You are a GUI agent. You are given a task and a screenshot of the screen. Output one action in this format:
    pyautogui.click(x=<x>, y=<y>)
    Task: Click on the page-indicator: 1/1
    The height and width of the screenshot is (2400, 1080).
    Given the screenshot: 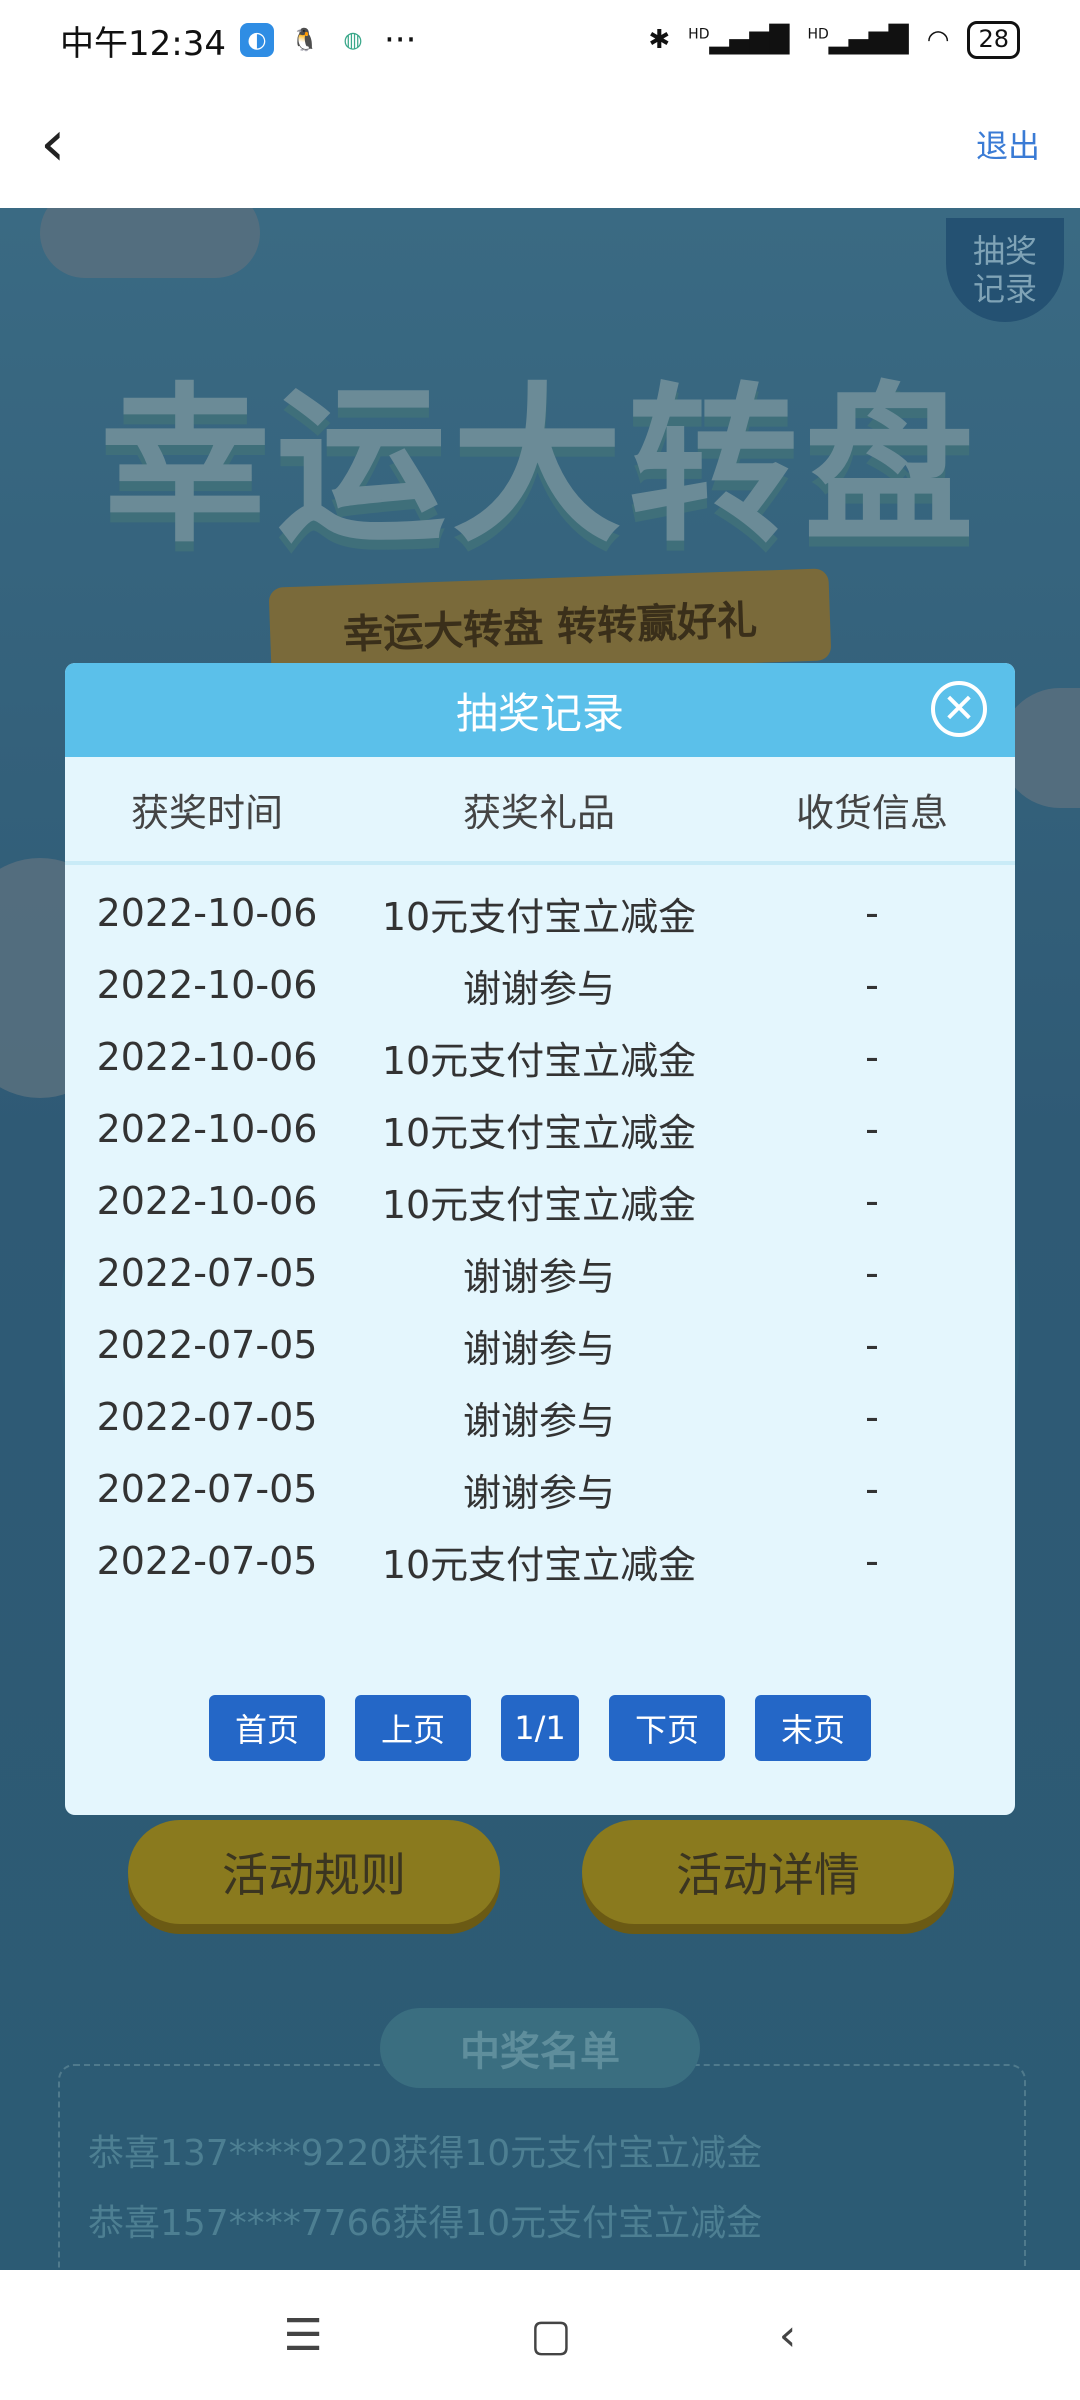 What is the action you would take?
    pyautogui.click(x=540, y=1728)
    